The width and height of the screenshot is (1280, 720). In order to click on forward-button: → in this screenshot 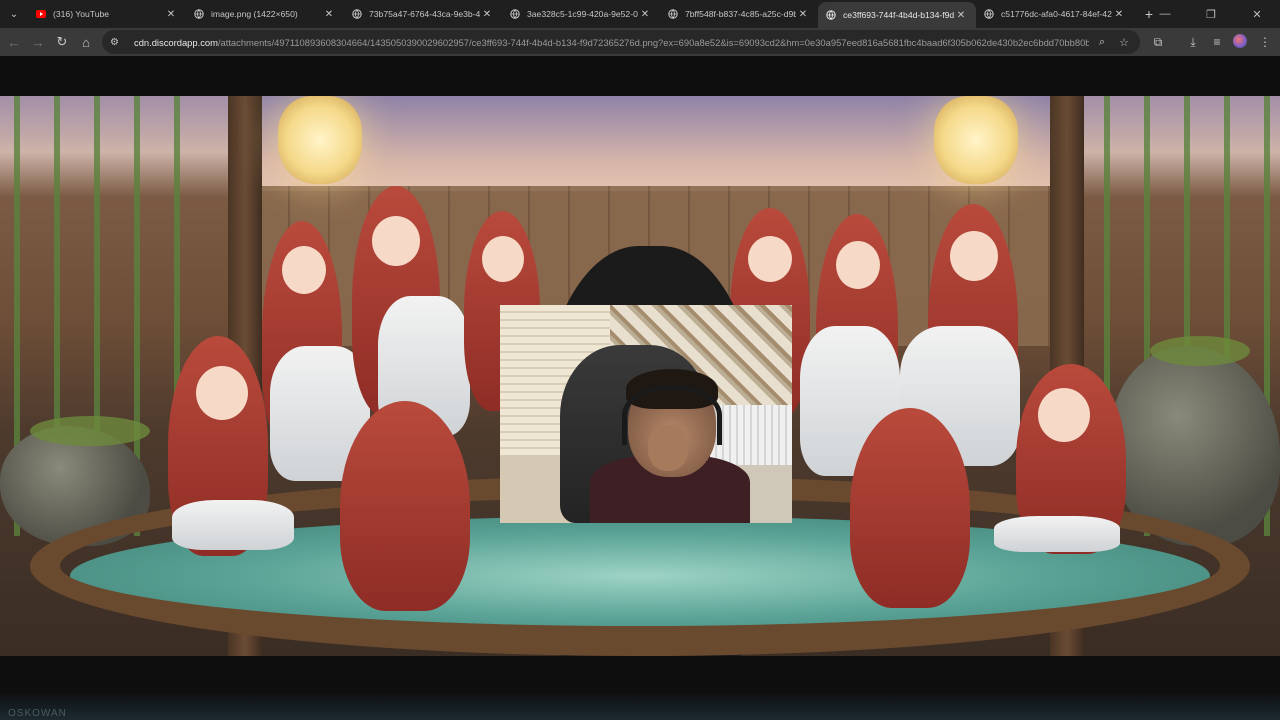, I will do `click(38, 42)`.